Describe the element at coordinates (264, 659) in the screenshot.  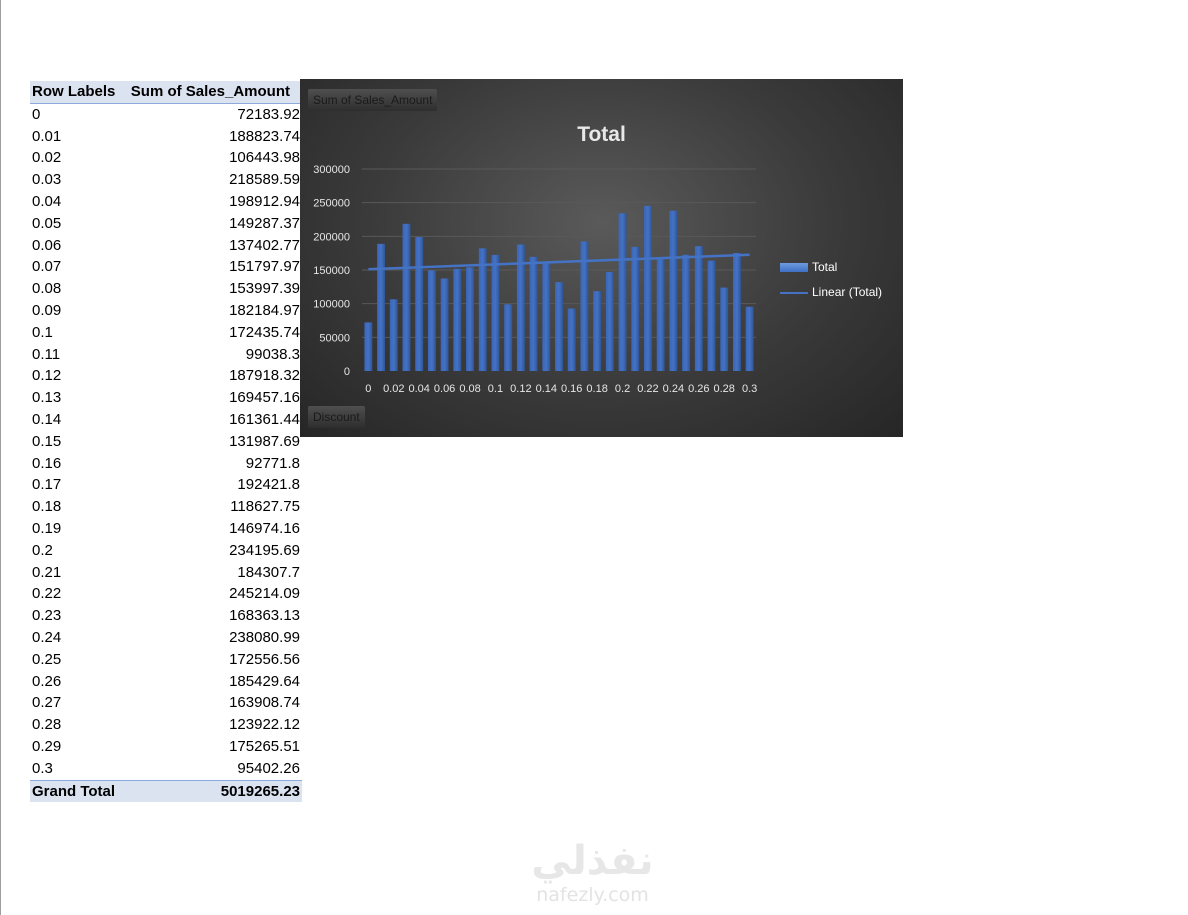
I see `pivot-row-value: 172556.56` at that location.